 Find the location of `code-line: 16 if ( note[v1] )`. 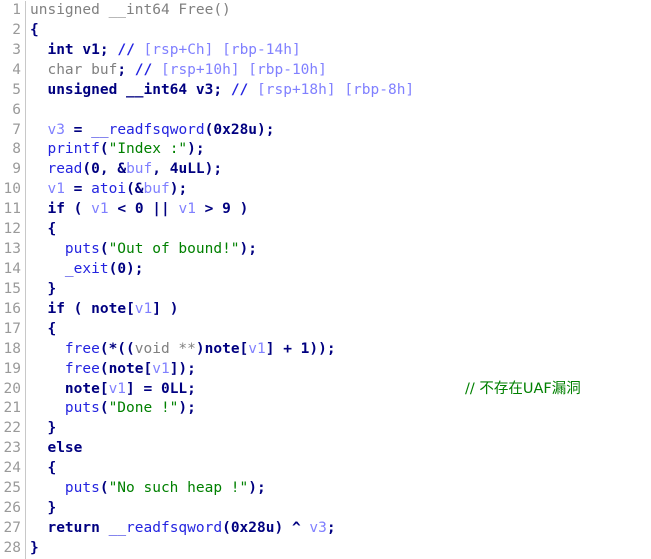

code-line: 16 if ( note[v1] ) is located at coordinates (325, 309).